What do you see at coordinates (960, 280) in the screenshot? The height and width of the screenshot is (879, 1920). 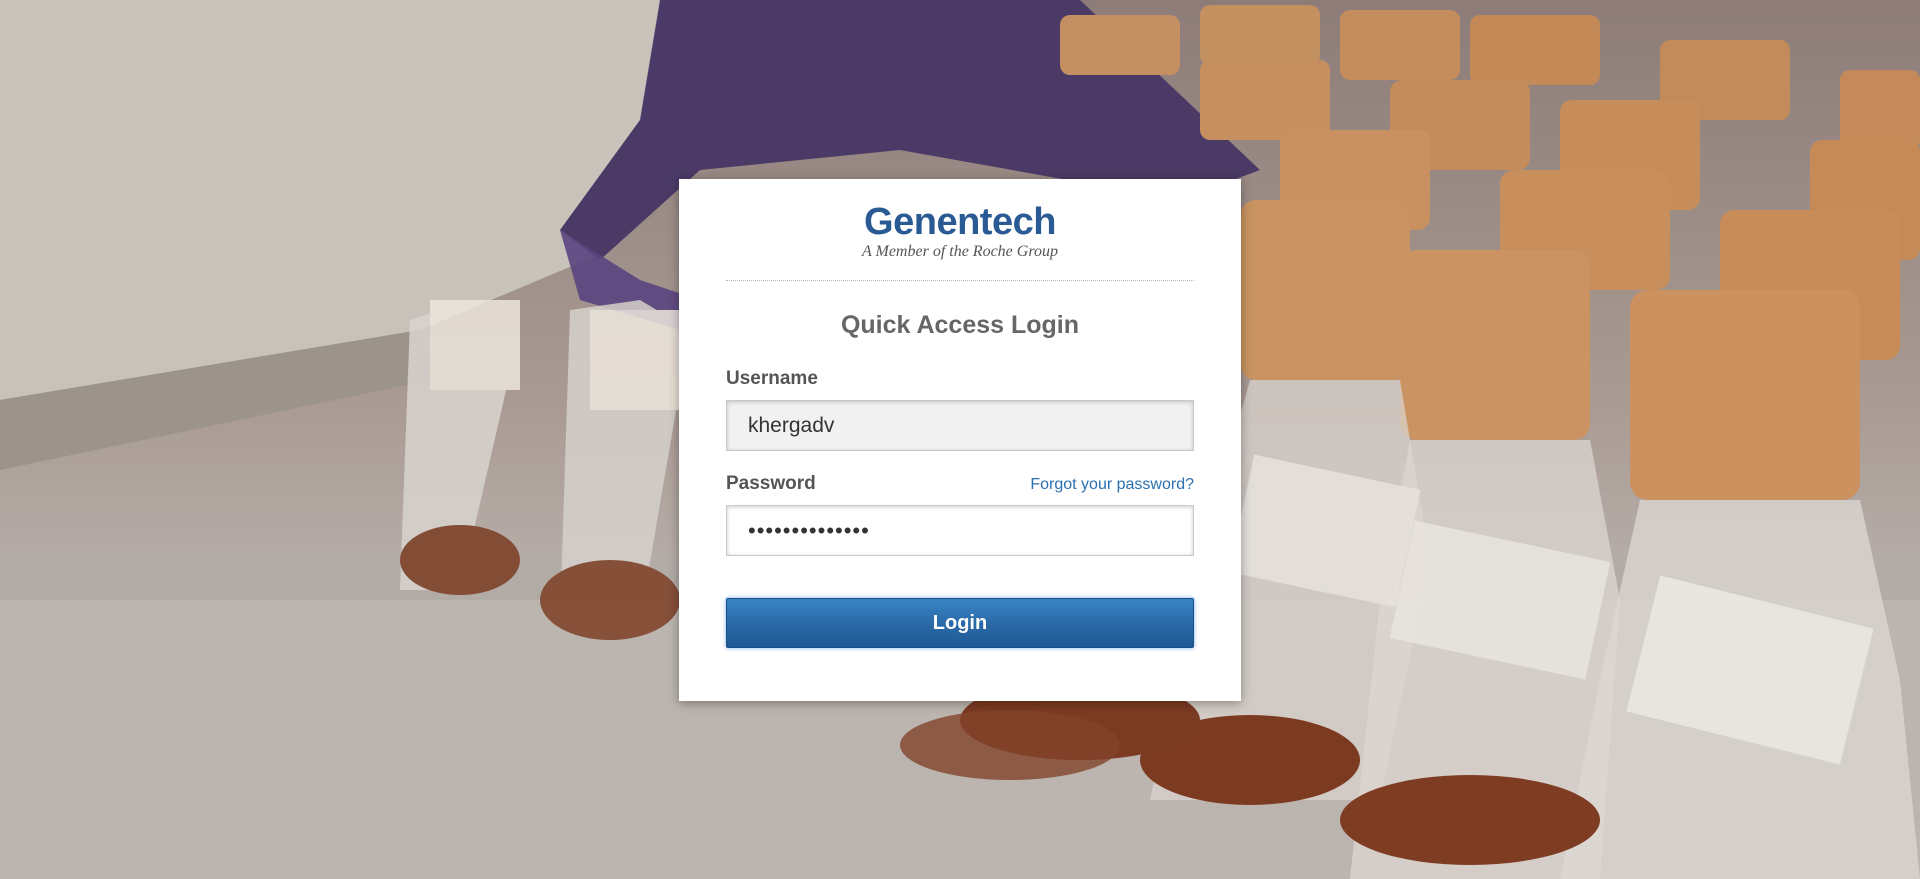 I see `logo-divider` at bounding box center [960, 280].